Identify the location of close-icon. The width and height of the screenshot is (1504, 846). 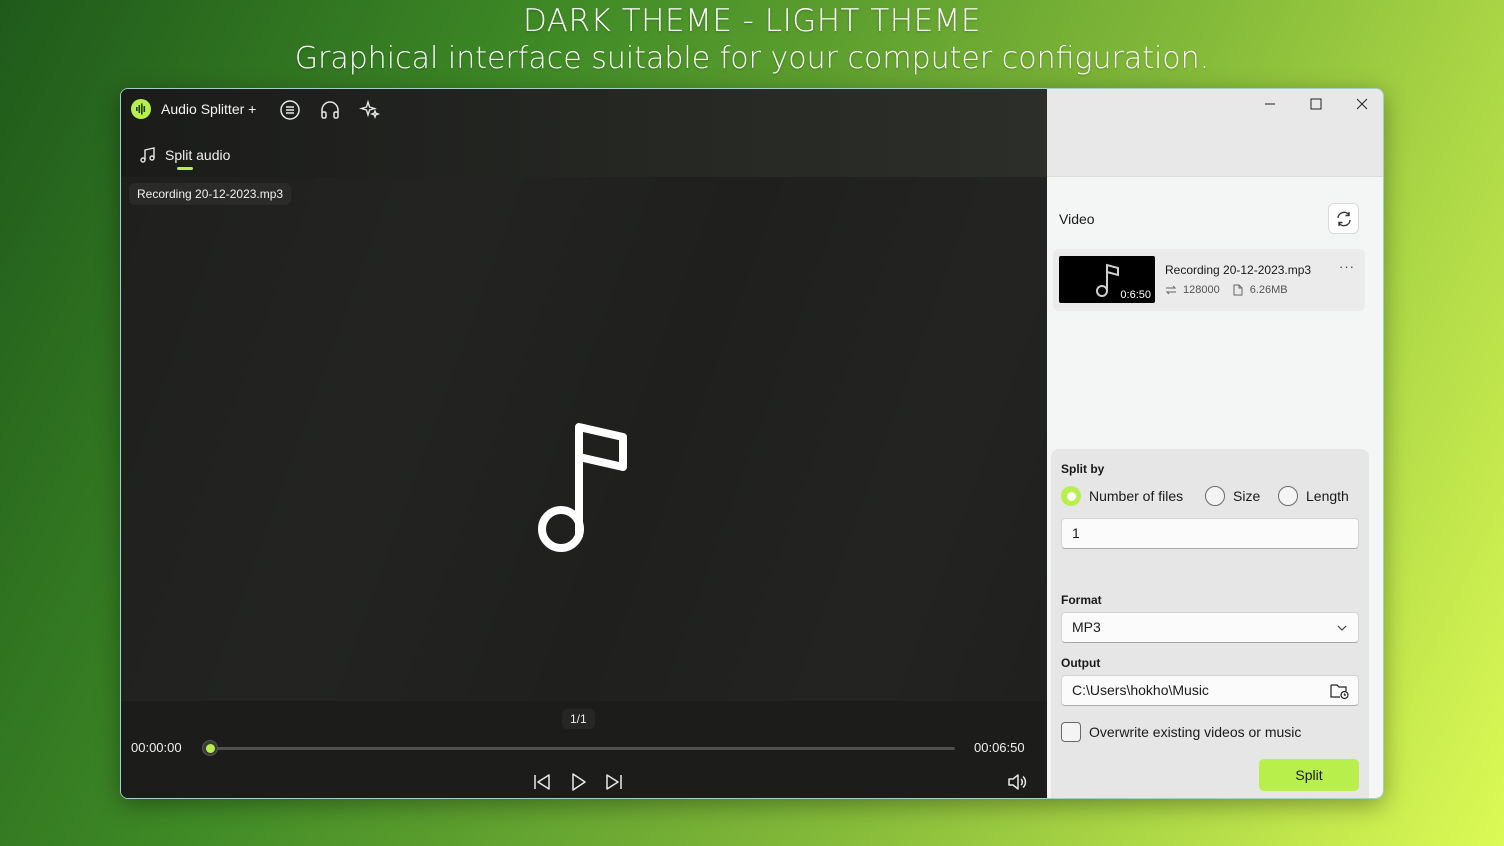
(1362, 104).